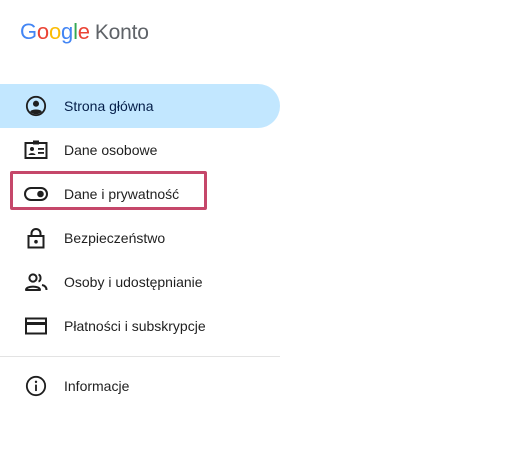  What do you see at coordinates (36, 106) in the screenshot?
I see `account-circle-icon` at bounding box center [36, 106].